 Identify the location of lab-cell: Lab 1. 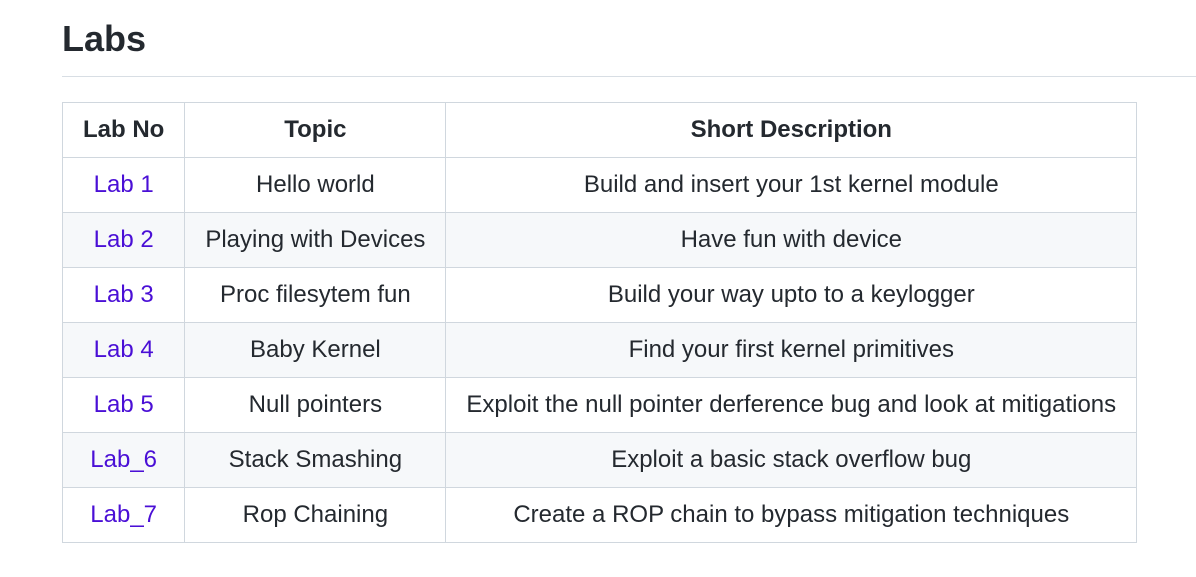
(123, 185).